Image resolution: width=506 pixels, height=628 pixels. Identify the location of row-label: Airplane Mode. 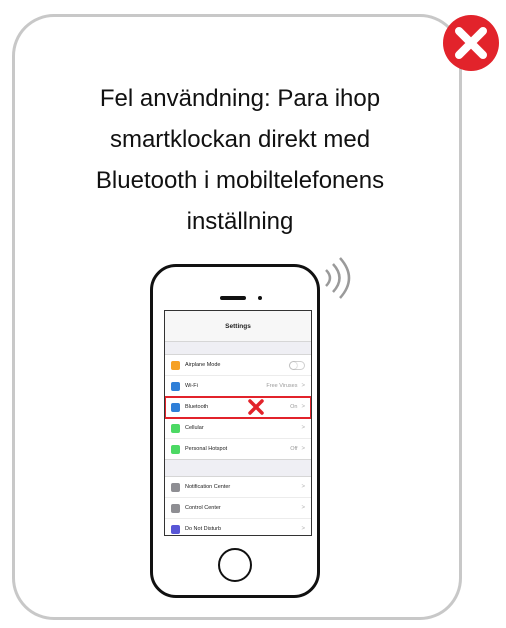
(203, 365).